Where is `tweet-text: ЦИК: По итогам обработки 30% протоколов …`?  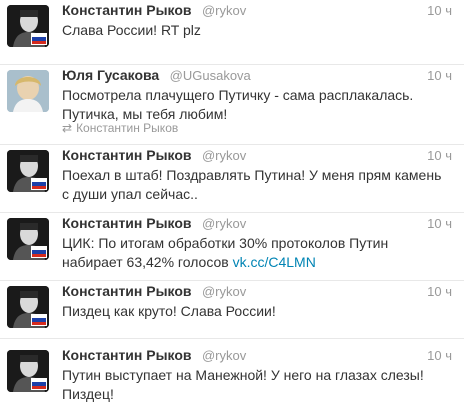 tweet-text: ЦИК: По итогам обработки 30% протоколов … is located at coordinates (257, 253).